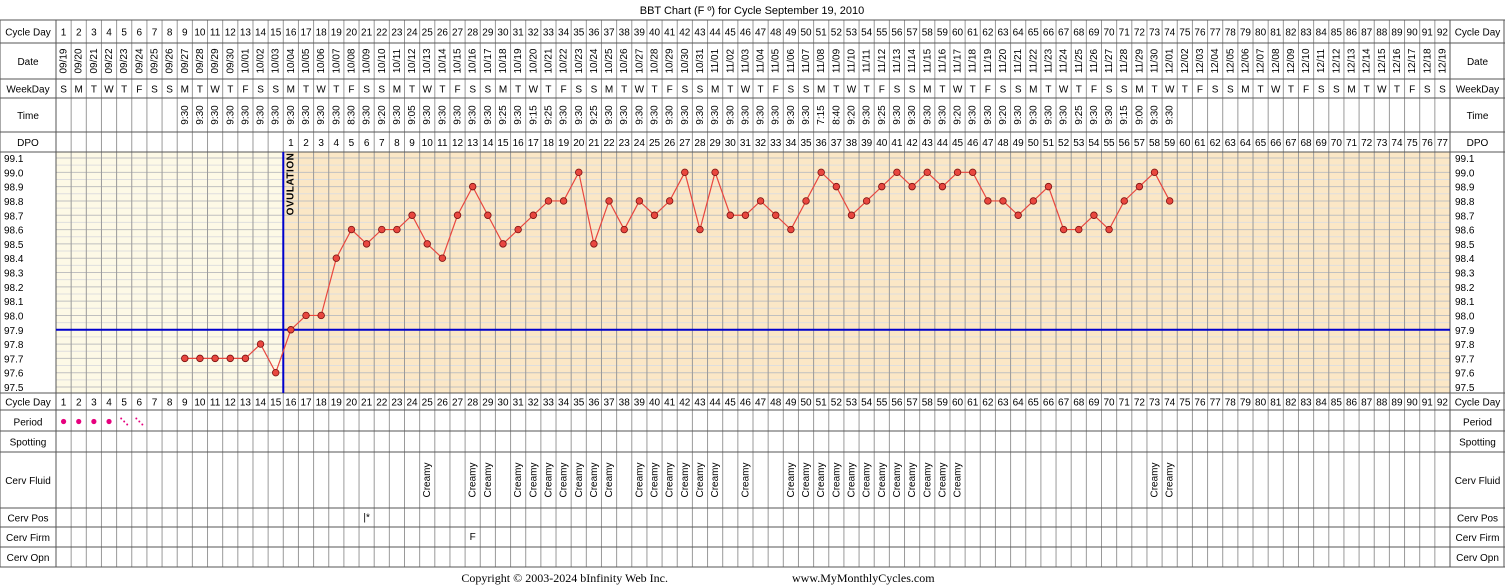 The image size is (1505, 587). I want to click on date-label: 09/24, so click(139, 60).